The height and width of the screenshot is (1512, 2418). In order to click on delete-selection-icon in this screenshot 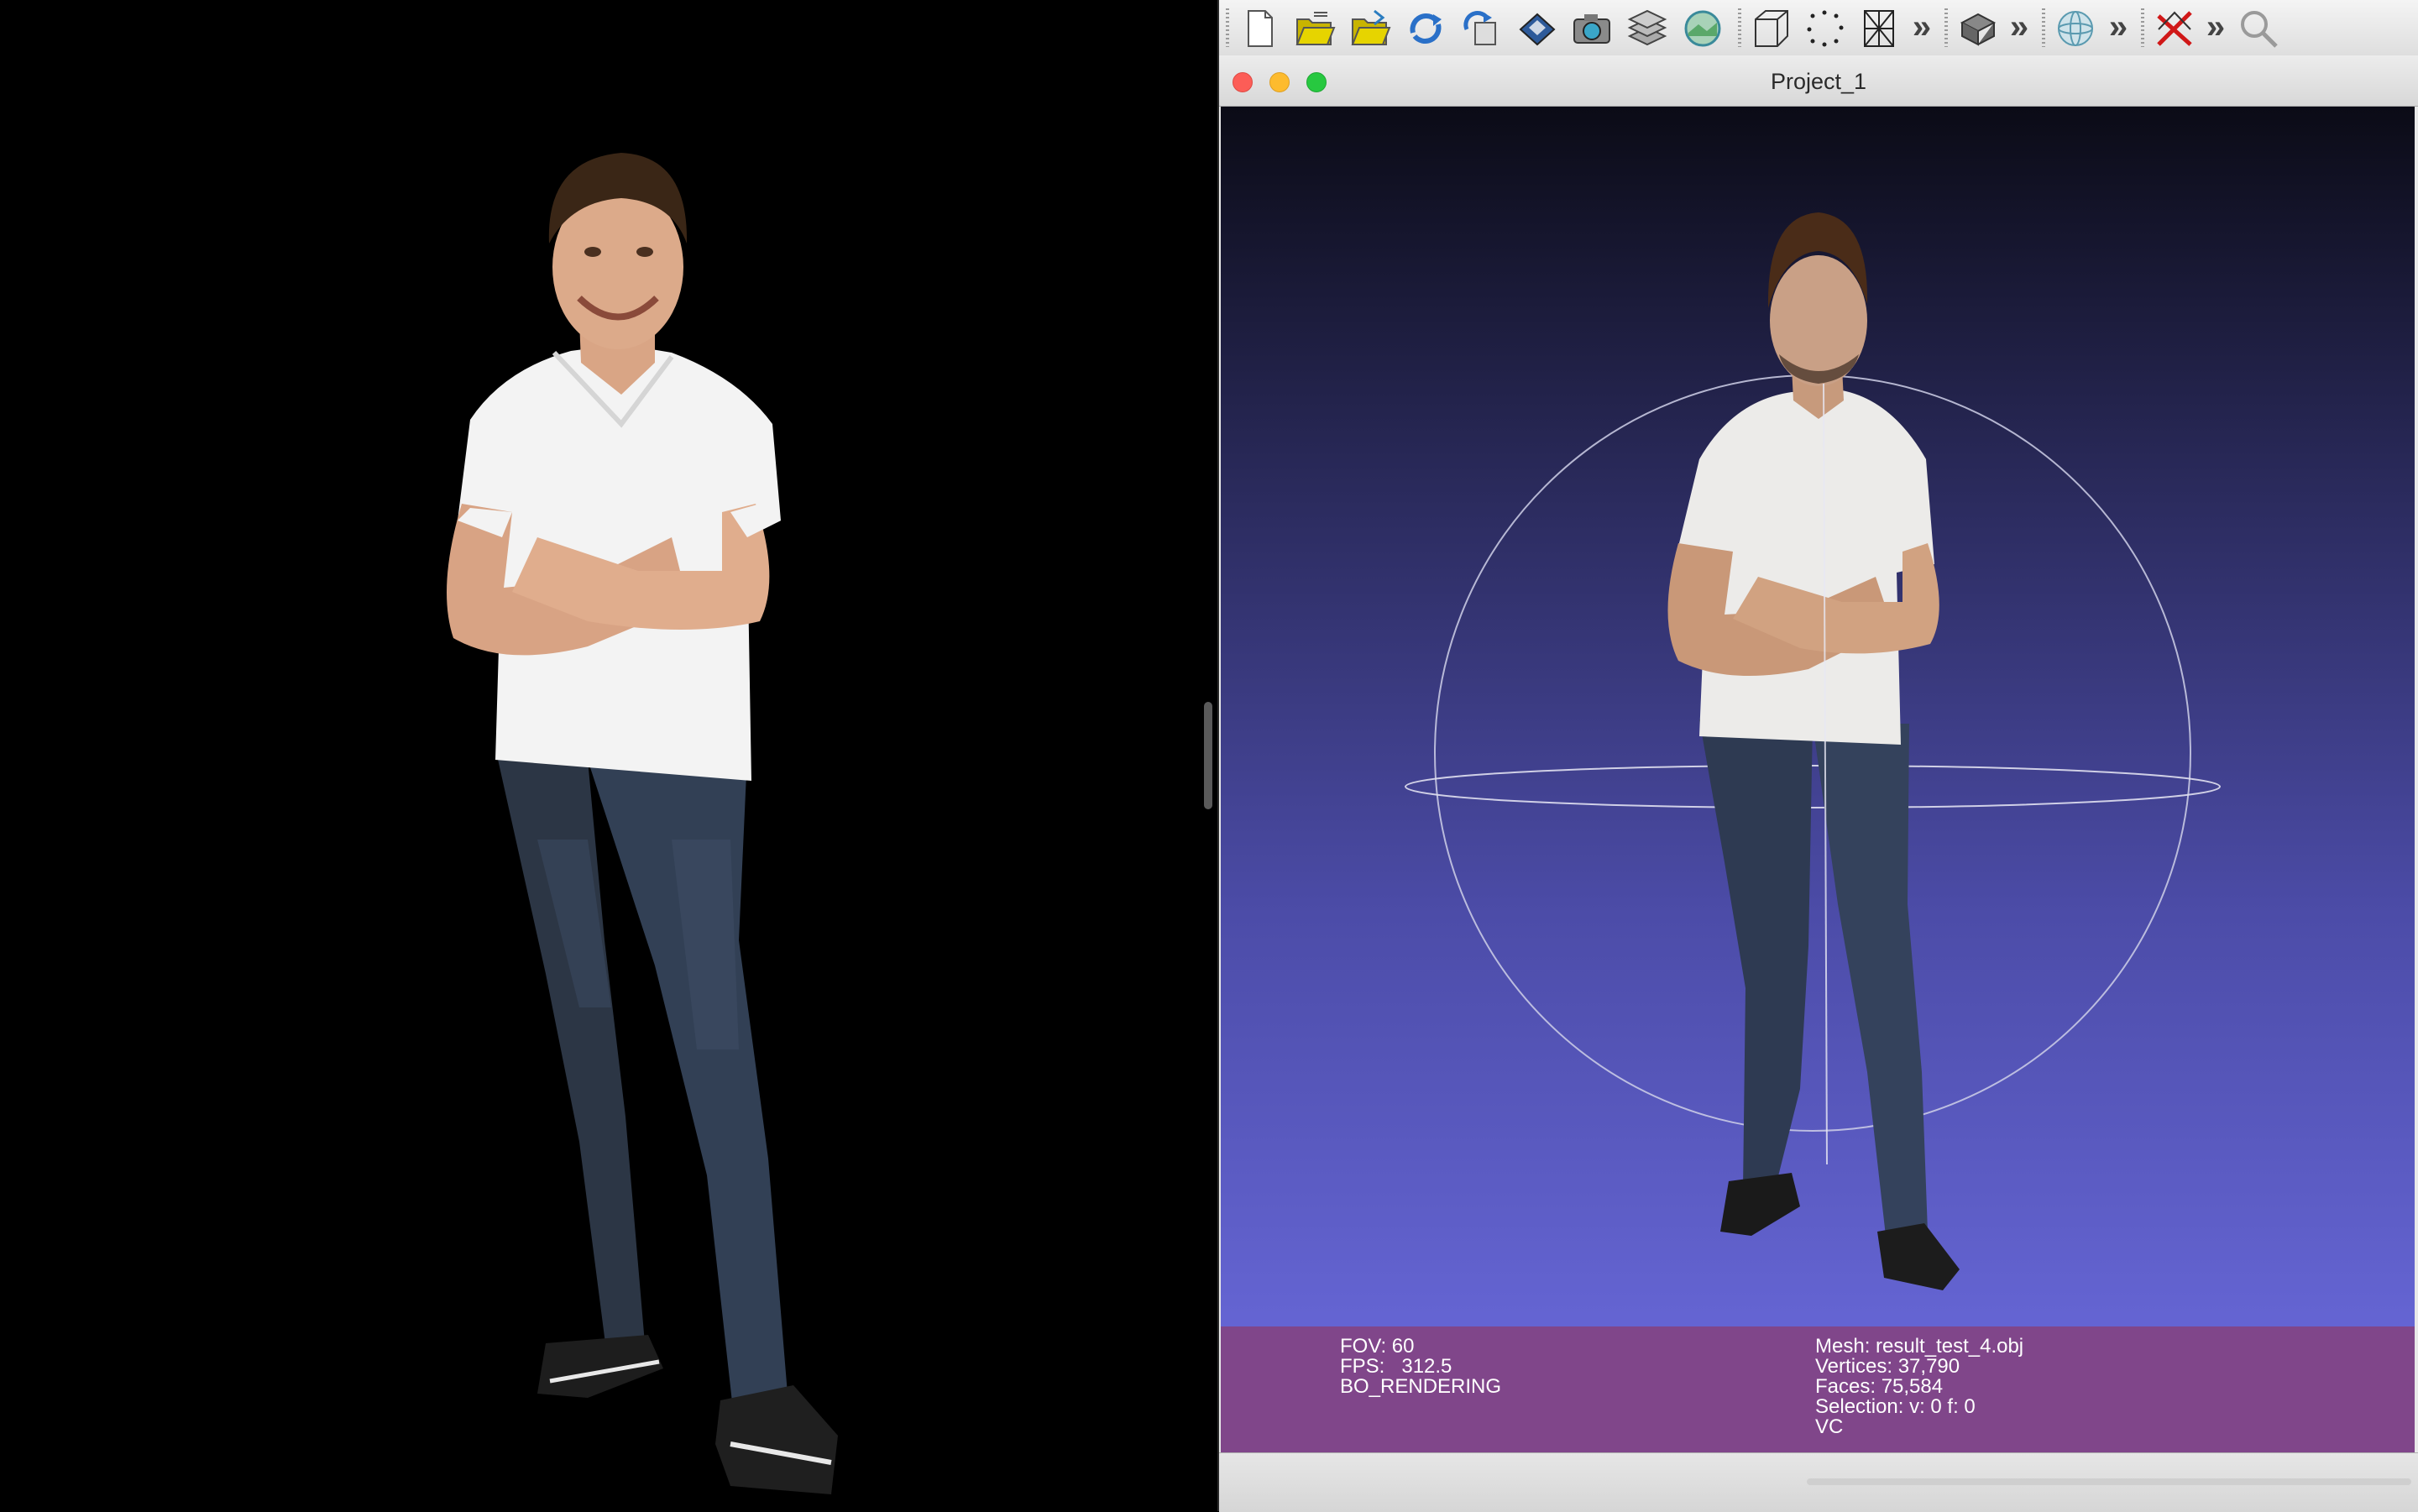, I will do `click(2174, 28)`.